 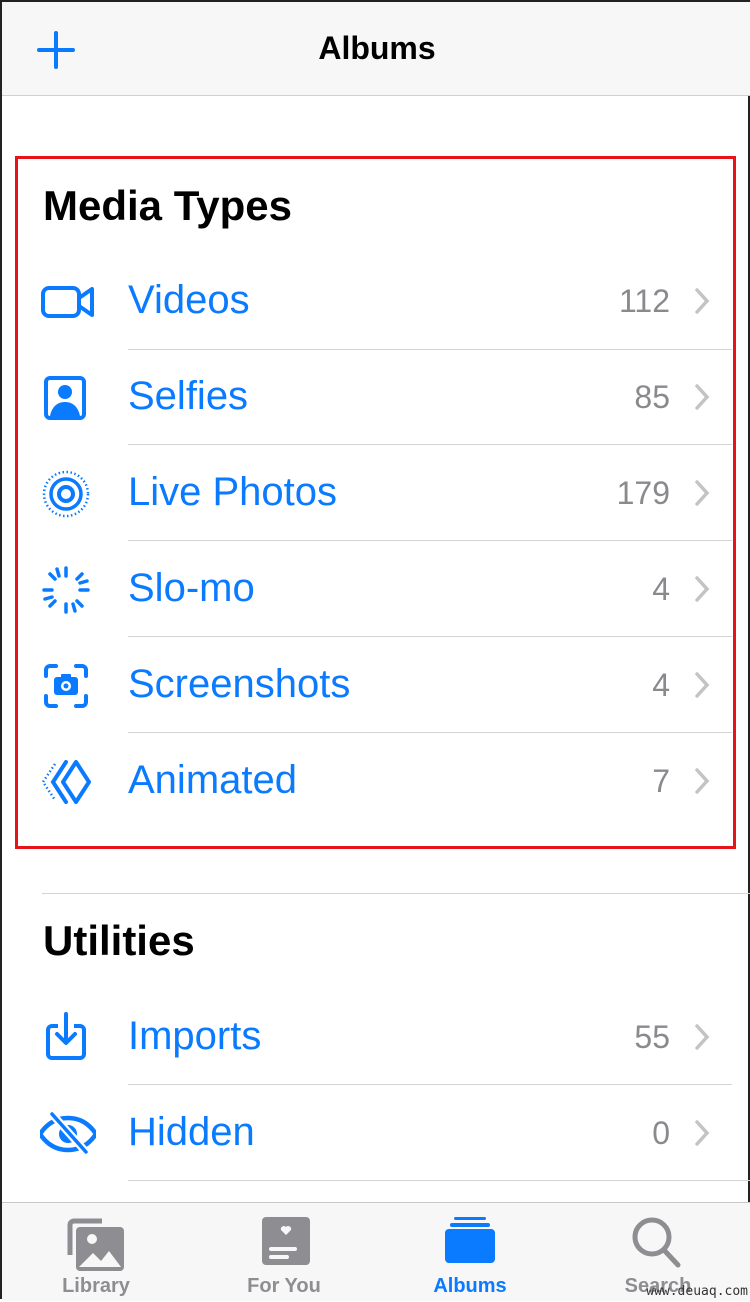 What do you see at coordinates (66, 1036) in the screenshot?
I see `import-icon` at bounding box center [66, 1036].